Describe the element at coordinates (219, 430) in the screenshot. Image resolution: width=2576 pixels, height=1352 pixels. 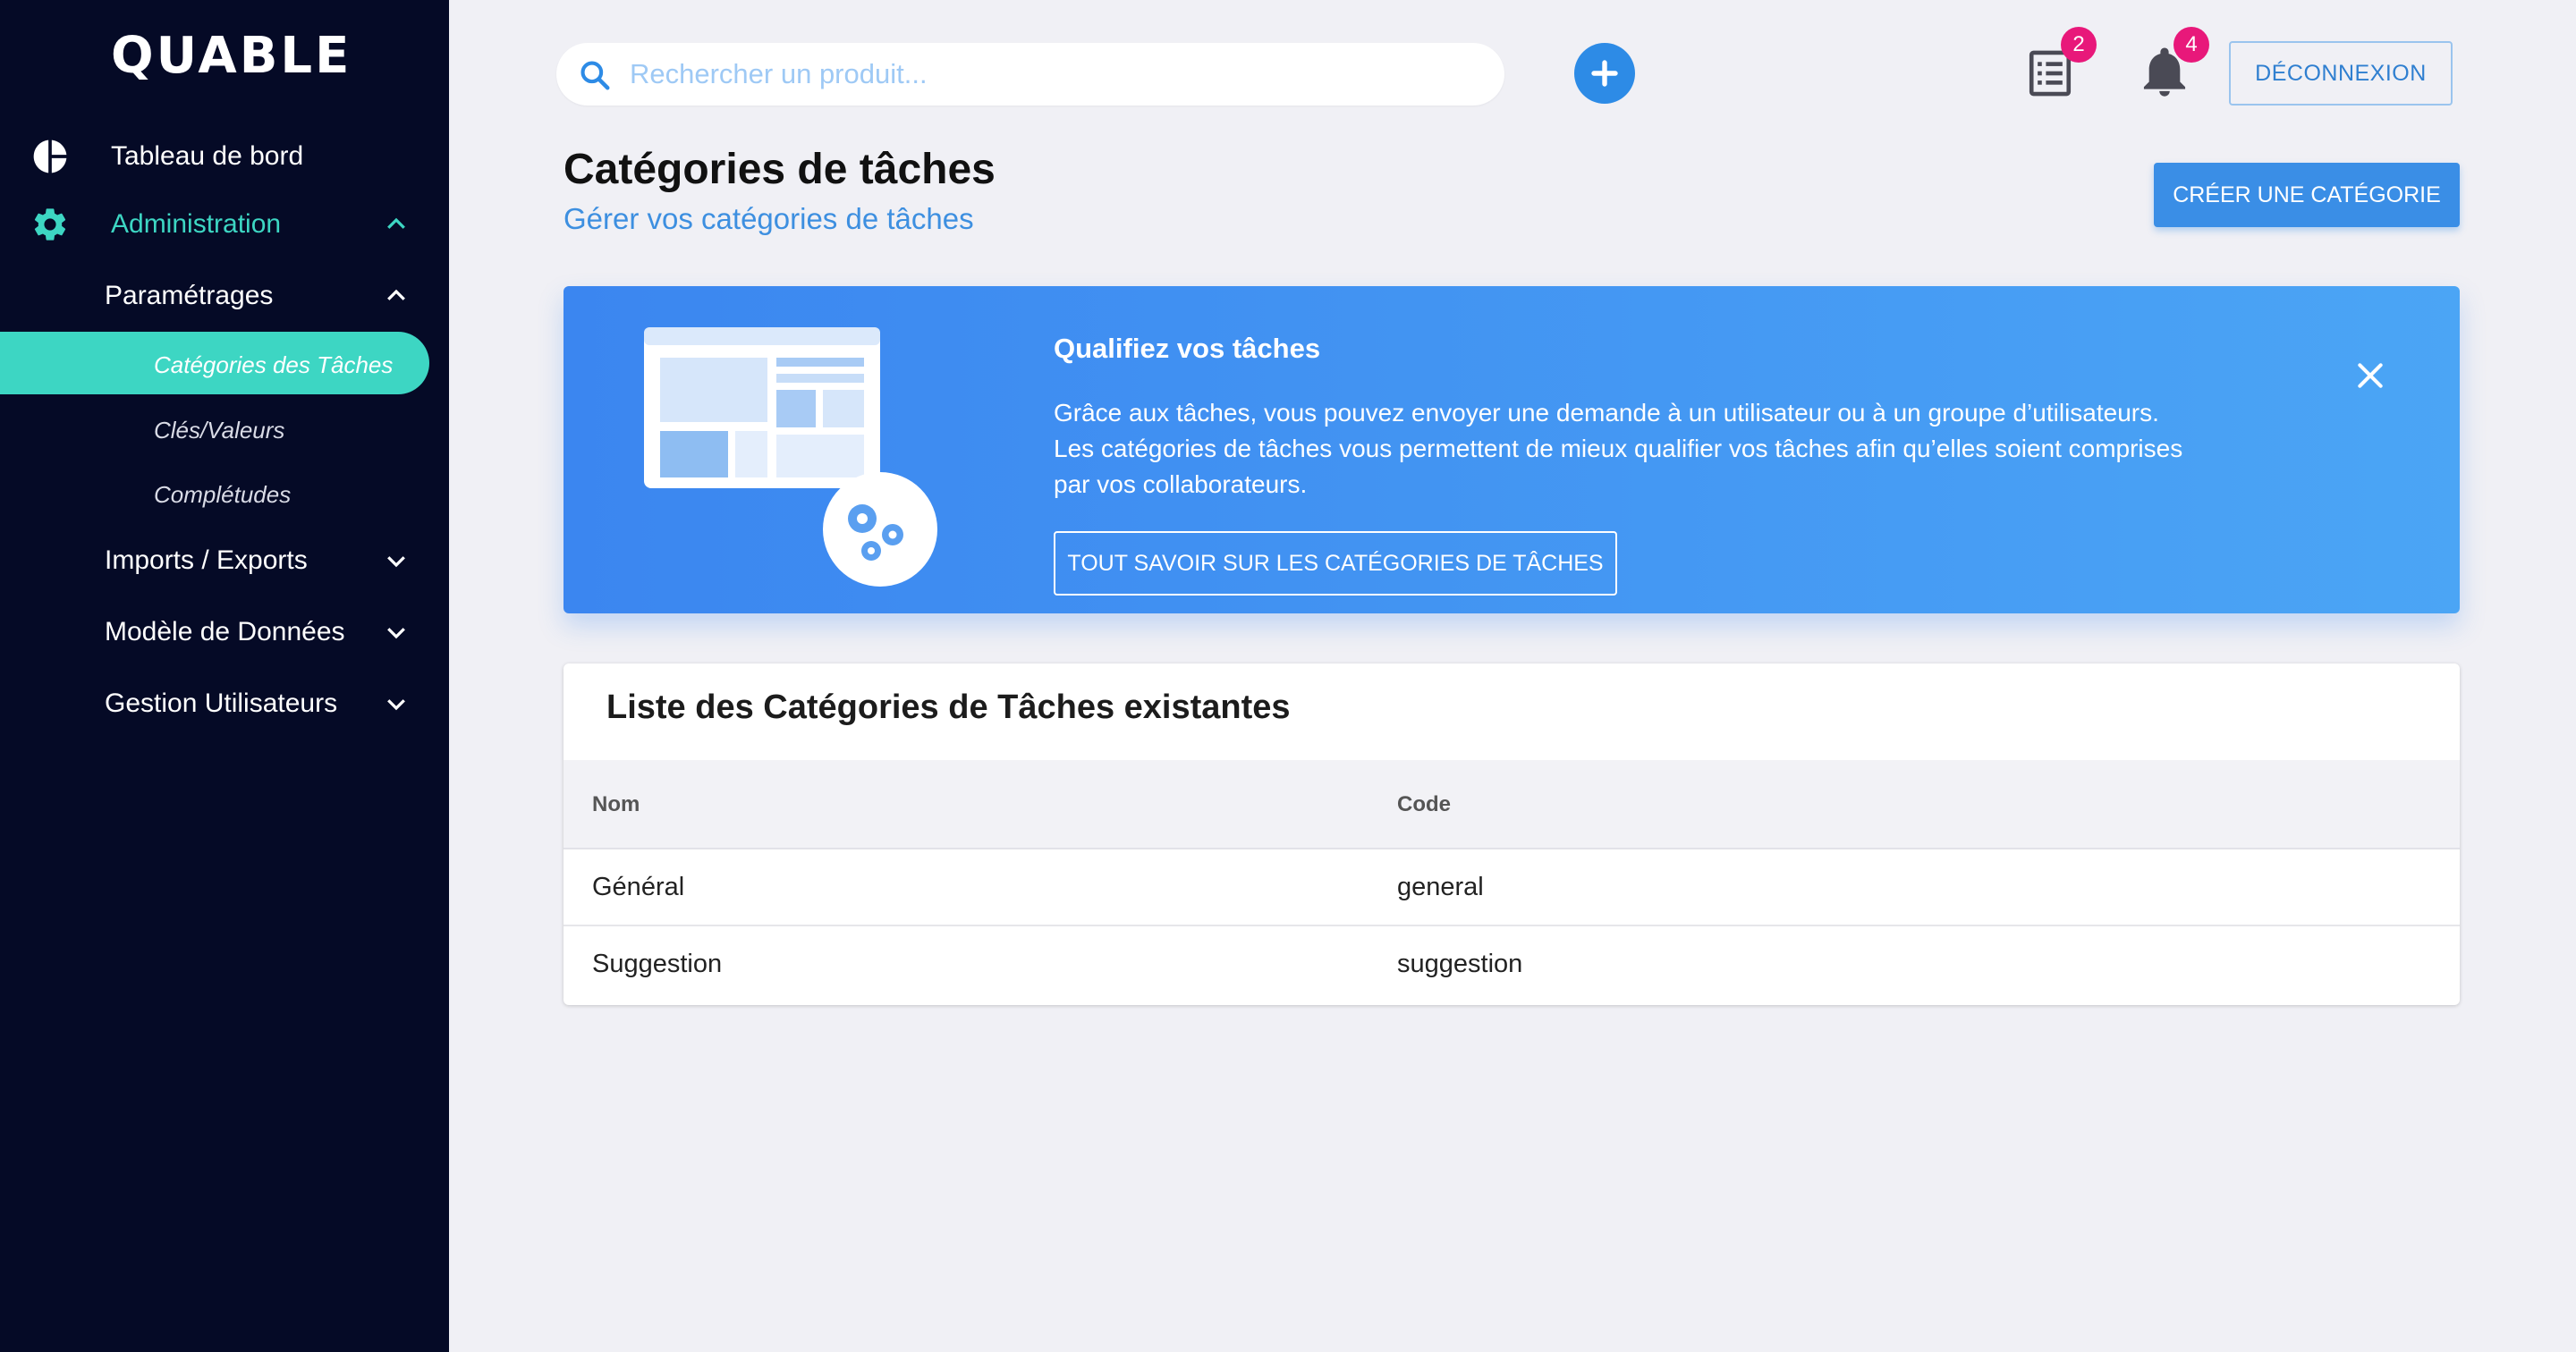
I see `sidebar-item-label: Clés/Valeurs` at that location.